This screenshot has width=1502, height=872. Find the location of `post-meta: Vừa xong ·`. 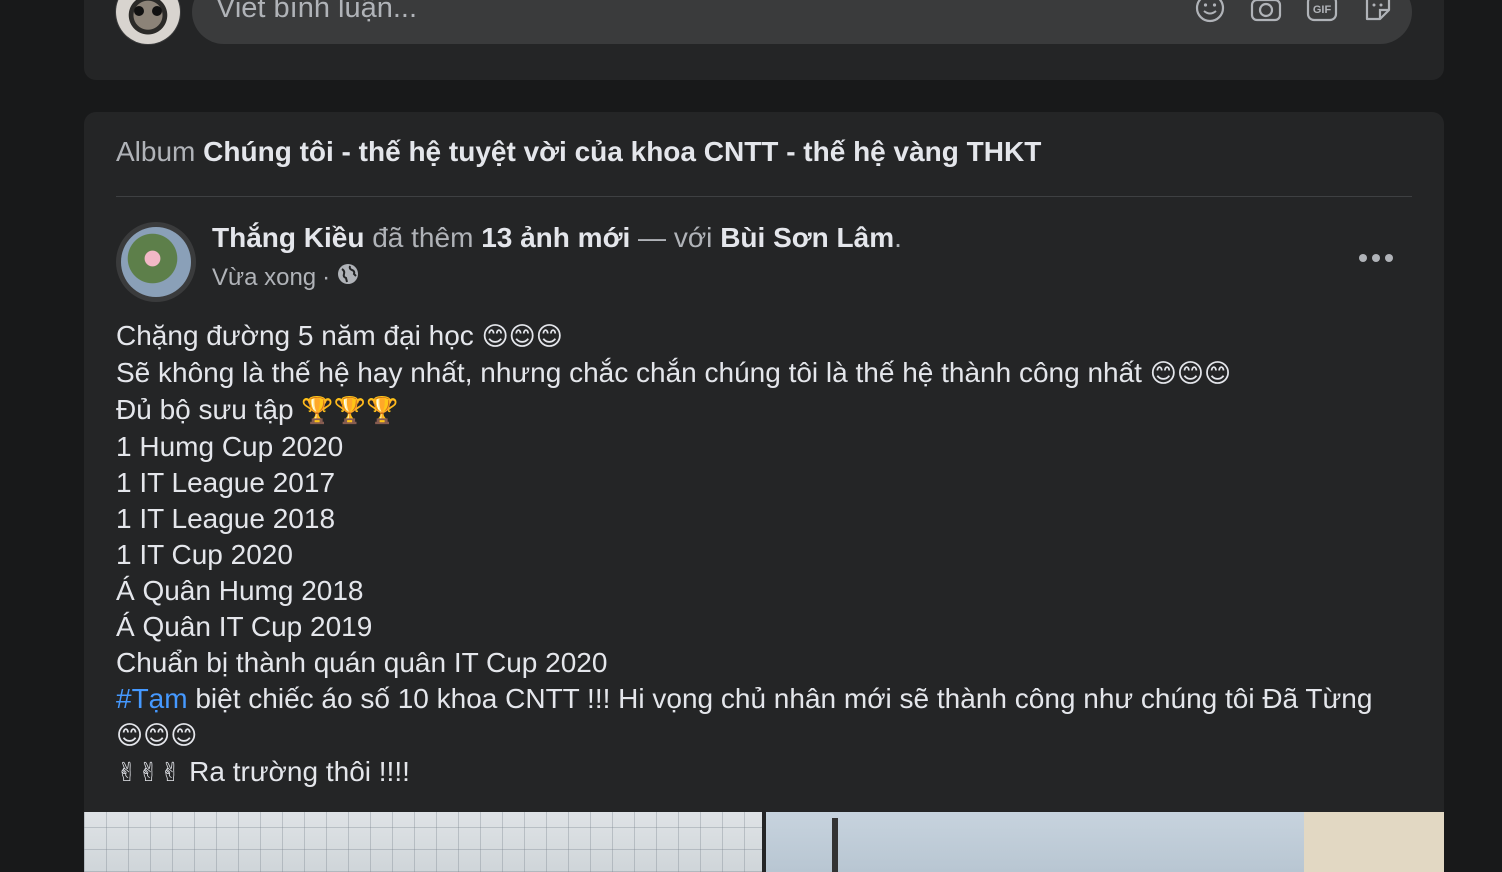

post-meta: Vừa xong · is located at coordinates (286, 277).